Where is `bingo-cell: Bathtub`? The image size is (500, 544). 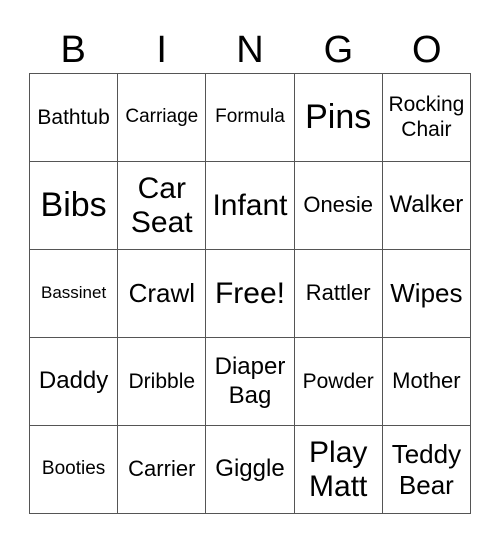 bingo-cell: Bathtub is located at coordinates (74, 118).